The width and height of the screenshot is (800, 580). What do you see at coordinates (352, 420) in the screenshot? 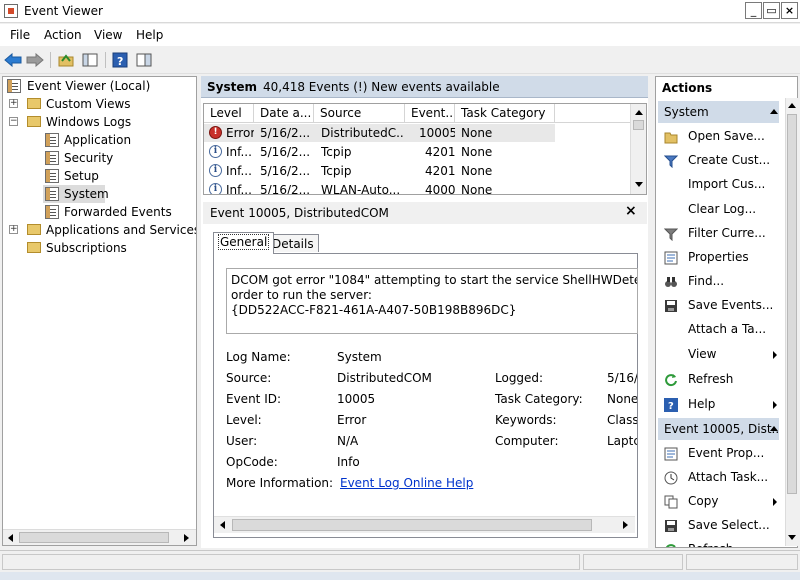
I see `value-level: Error` at bounding box center [352, 420].